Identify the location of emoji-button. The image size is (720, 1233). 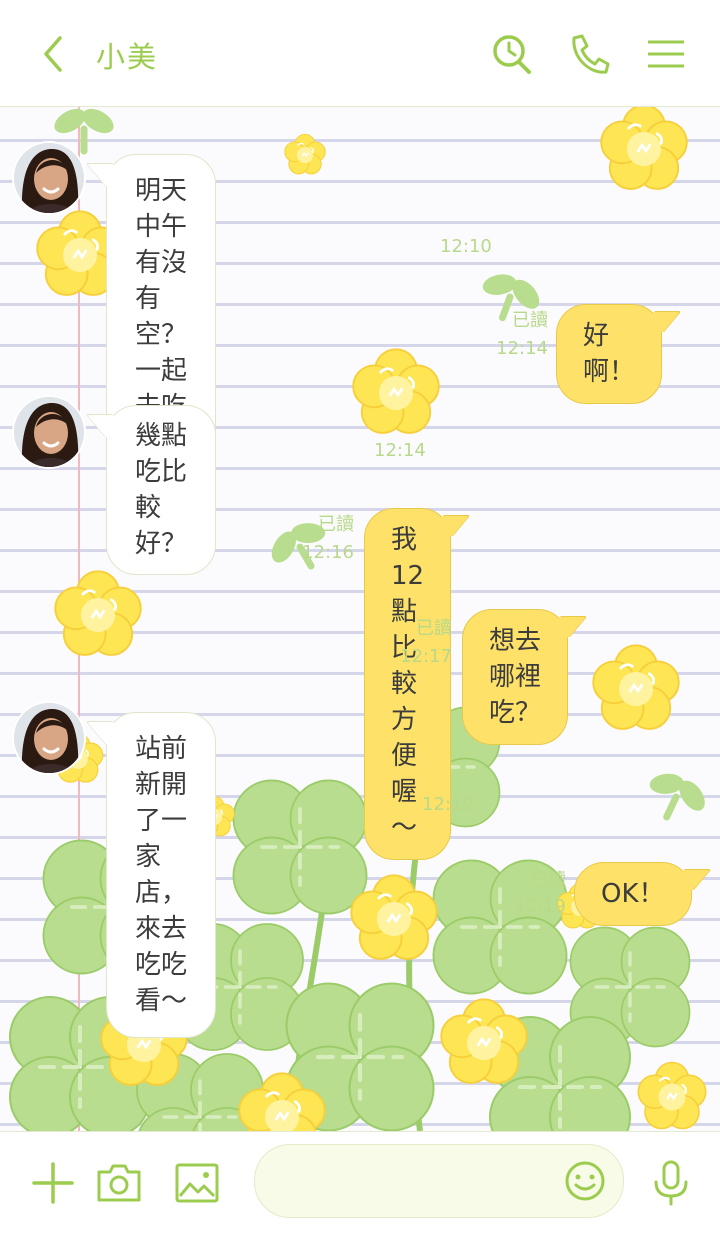
(585, 1181).